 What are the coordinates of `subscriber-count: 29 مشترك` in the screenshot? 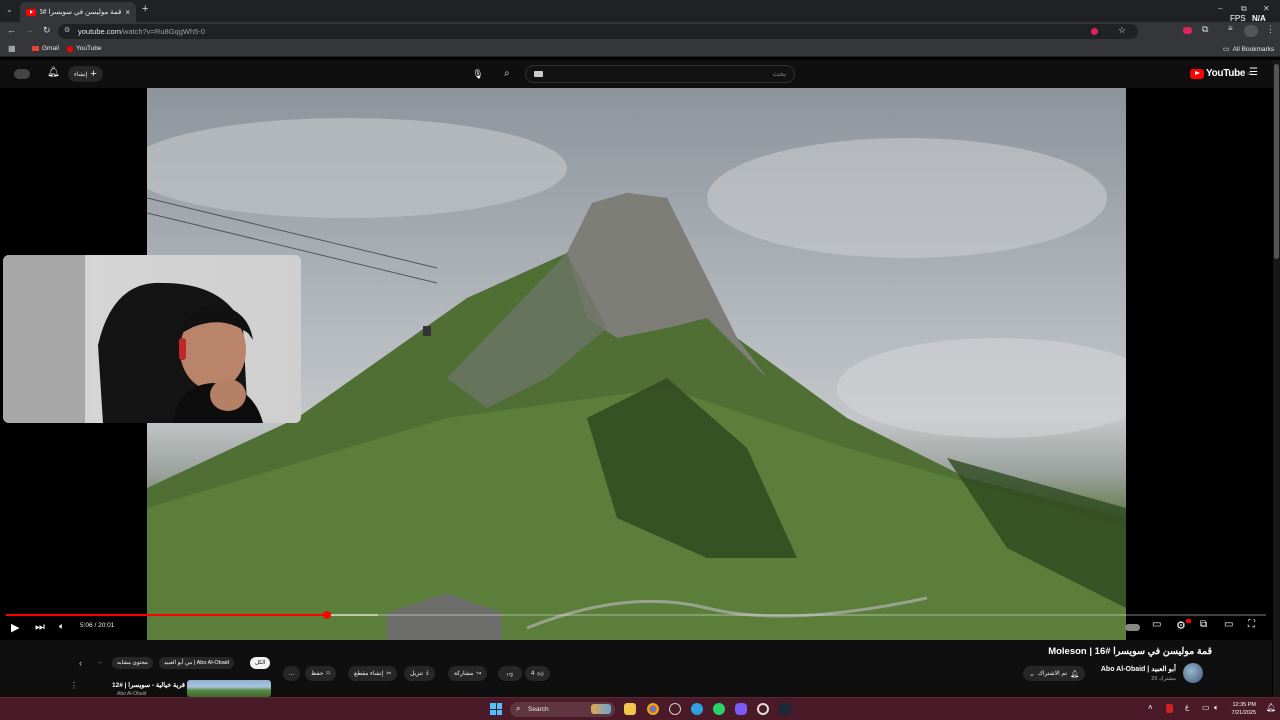 It's located at (1163, 679).